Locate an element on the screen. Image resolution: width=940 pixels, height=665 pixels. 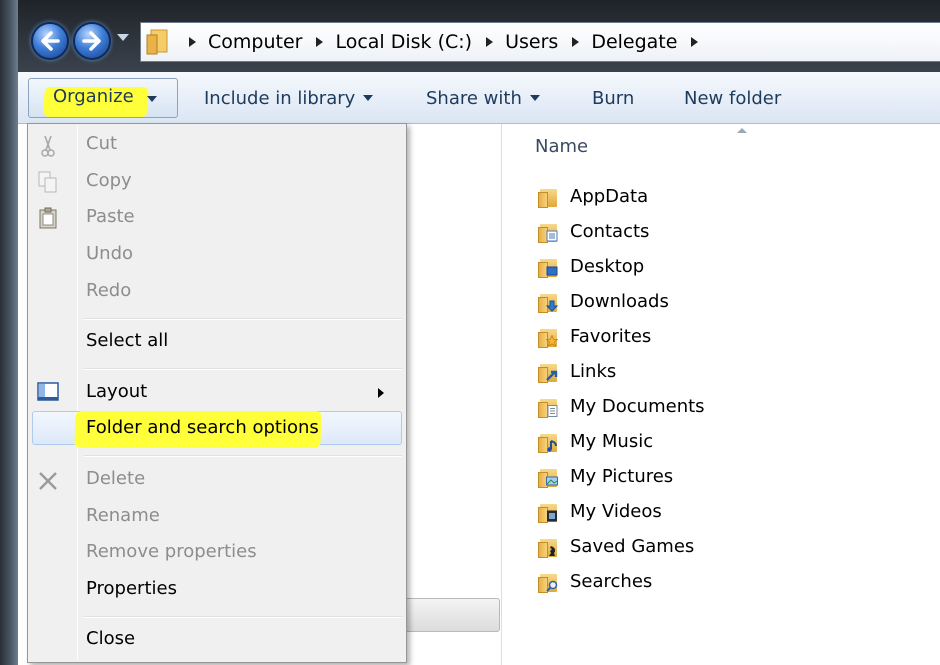
list-item: My Documents is located at coordinates (621, 406).